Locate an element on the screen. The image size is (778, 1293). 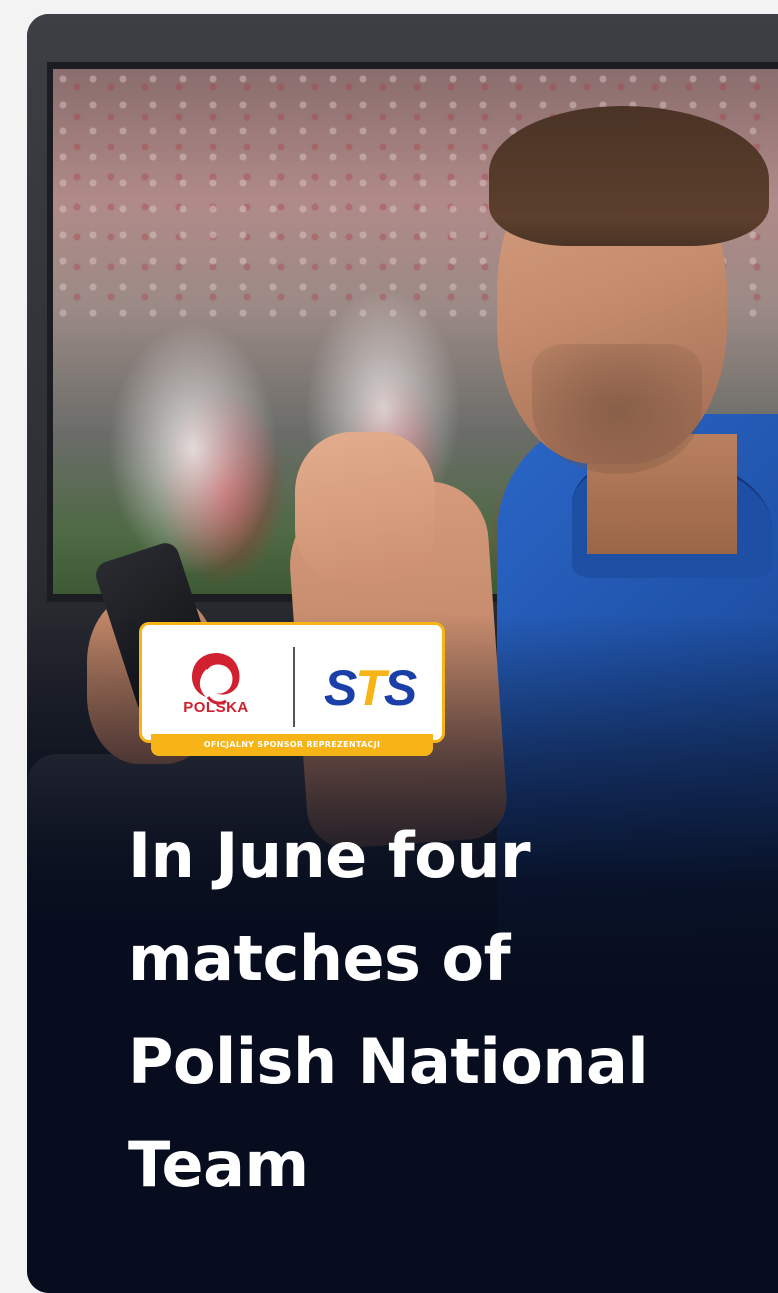
sponsor-strip-text: OFICJALNY SPONSOR REPREZENTACJI is located at coordinates (292, 745).